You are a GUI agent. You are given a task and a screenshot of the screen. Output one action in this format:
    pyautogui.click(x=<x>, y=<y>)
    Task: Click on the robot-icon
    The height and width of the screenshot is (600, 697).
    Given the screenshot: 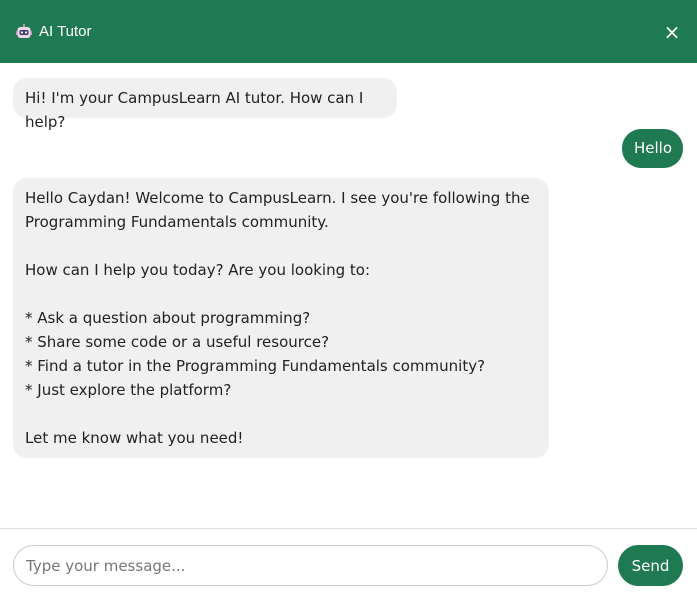 What is the action you would take?
    pyautogui.click(x=24, y=31)
    